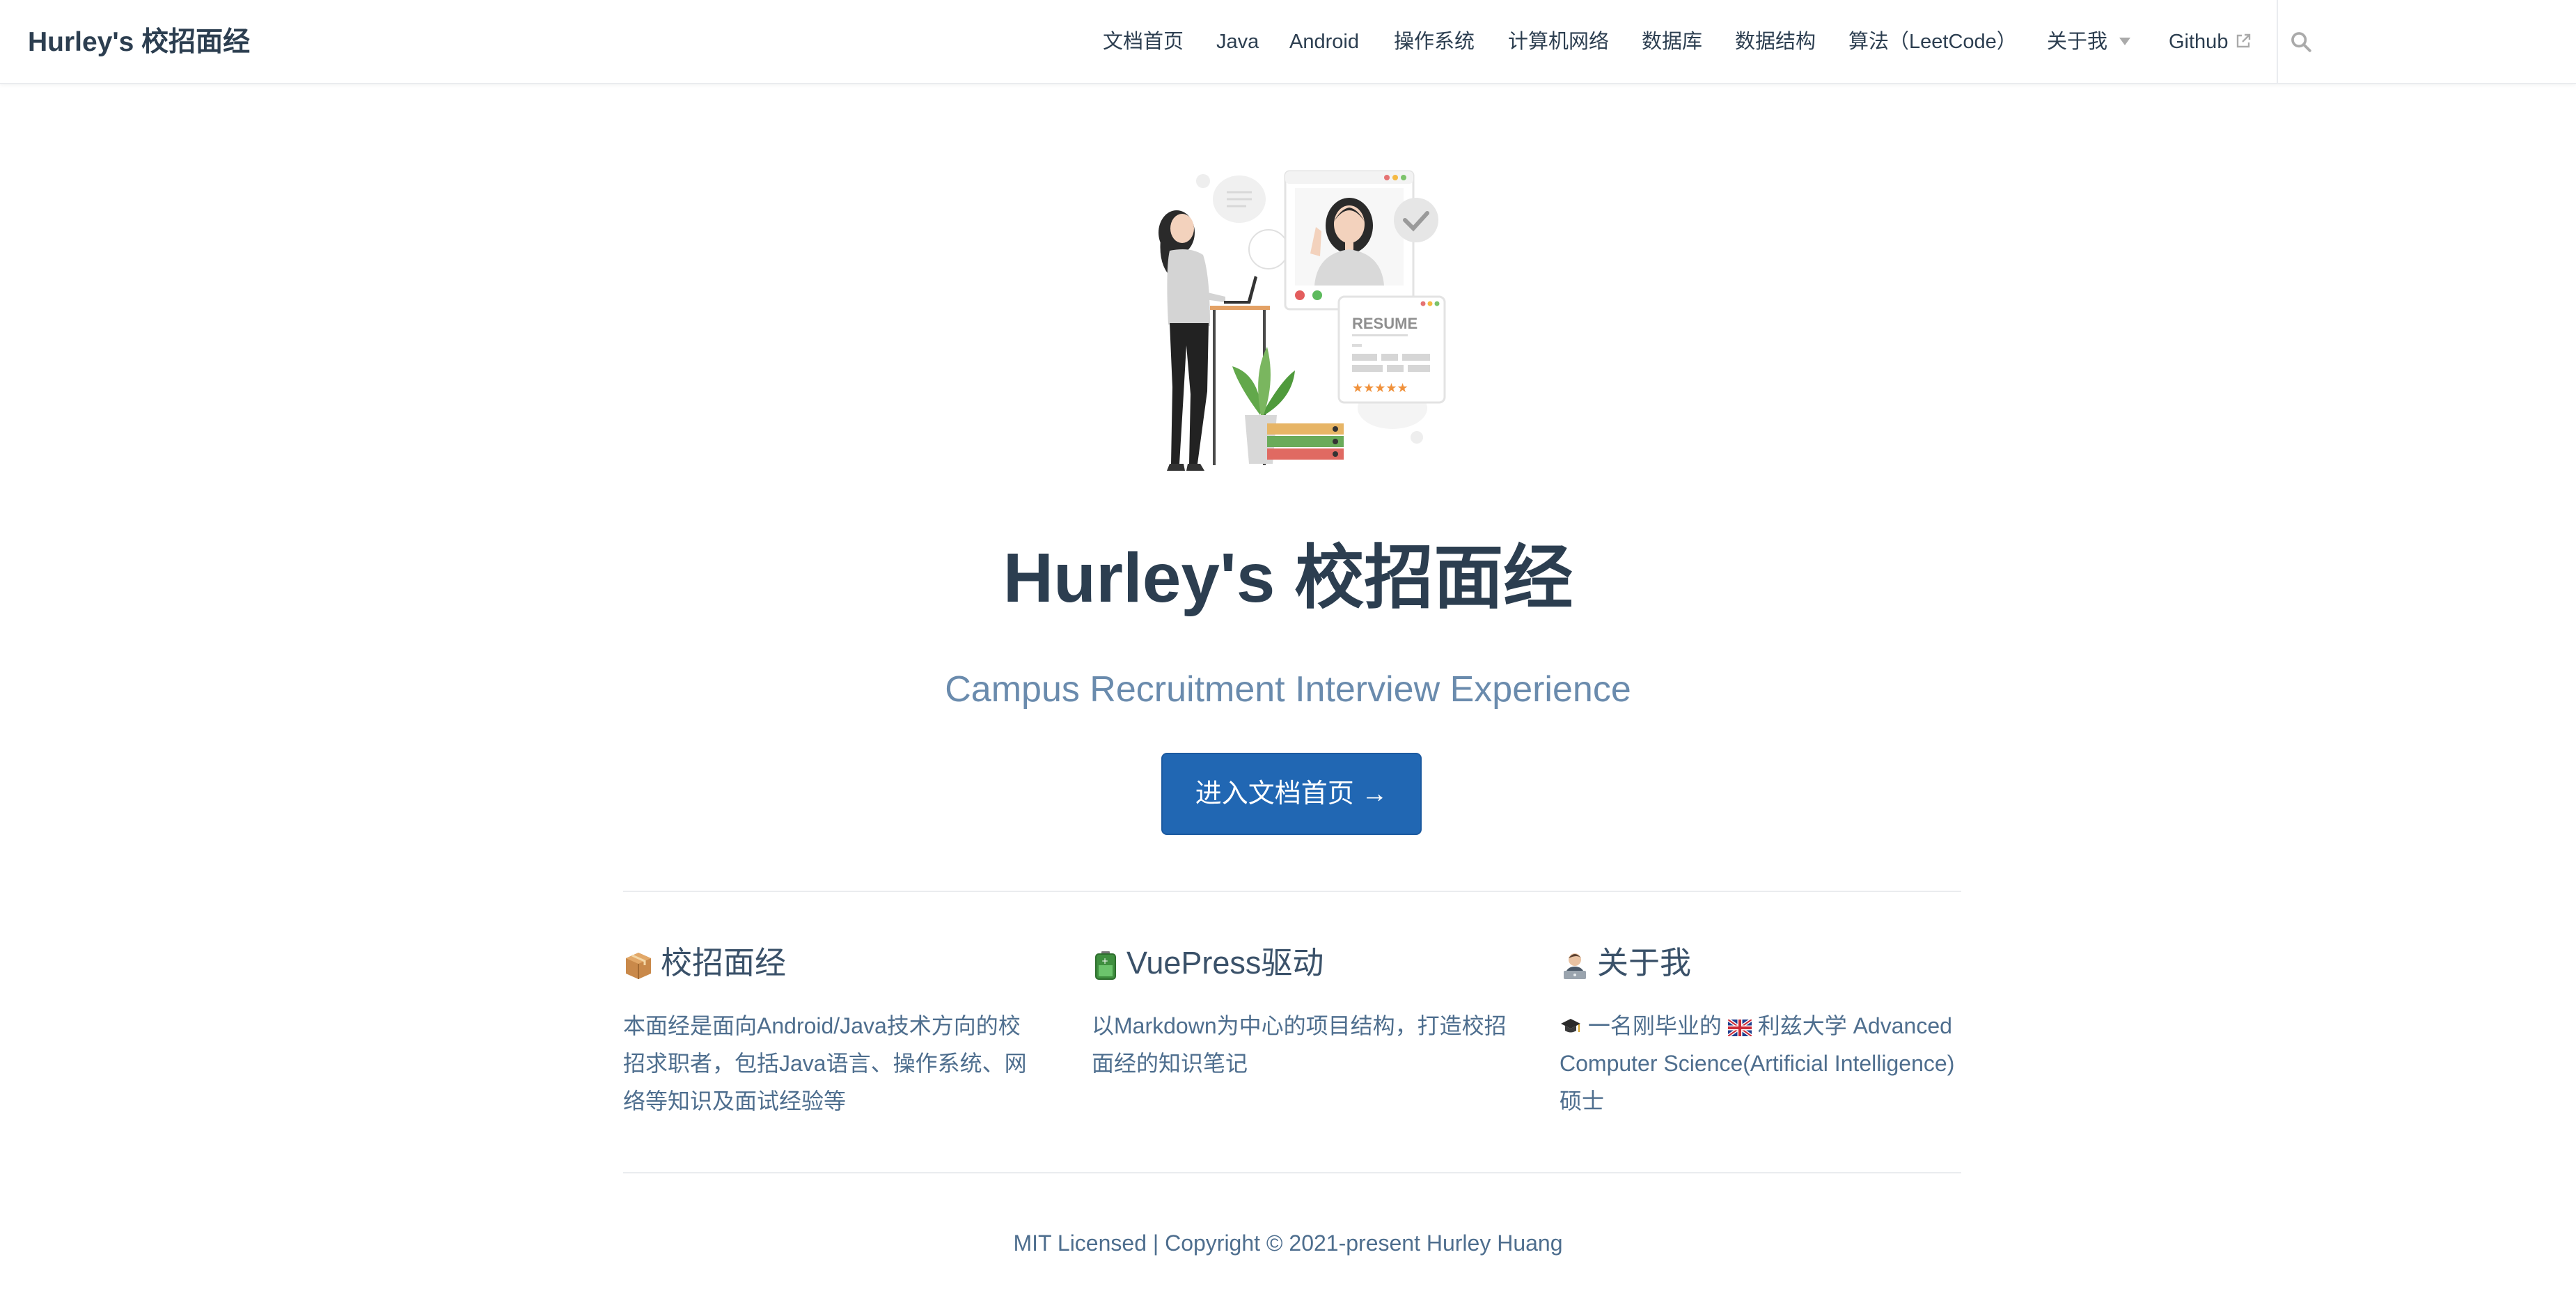 The width and height of the screenshot is (2576, 1312). What do you see at coordinates (2077, 42) in the screenshot?
I see `nav-item-about: 关于我` at bounding box center [2077, 42].